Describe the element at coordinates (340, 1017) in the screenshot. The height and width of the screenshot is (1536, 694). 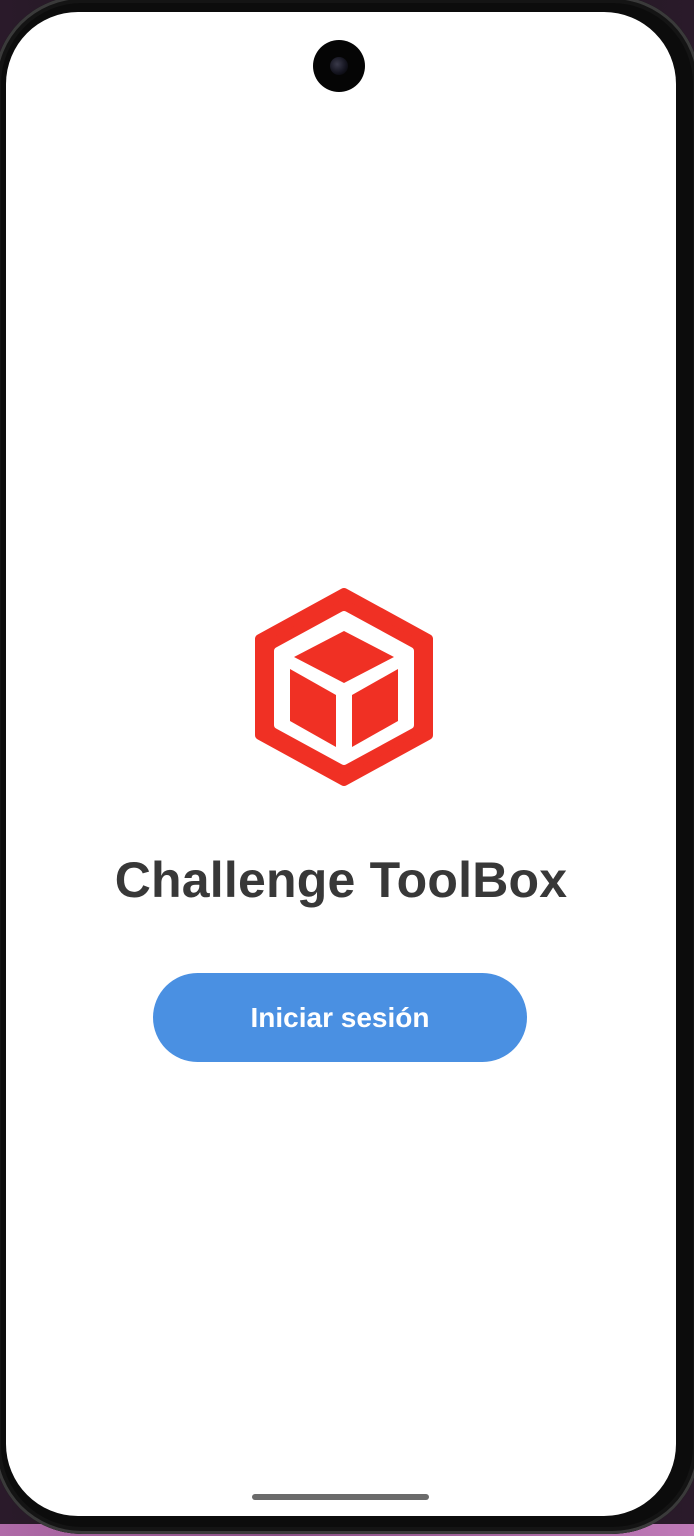
I see `login-button: Iniciar sesión` at that location.